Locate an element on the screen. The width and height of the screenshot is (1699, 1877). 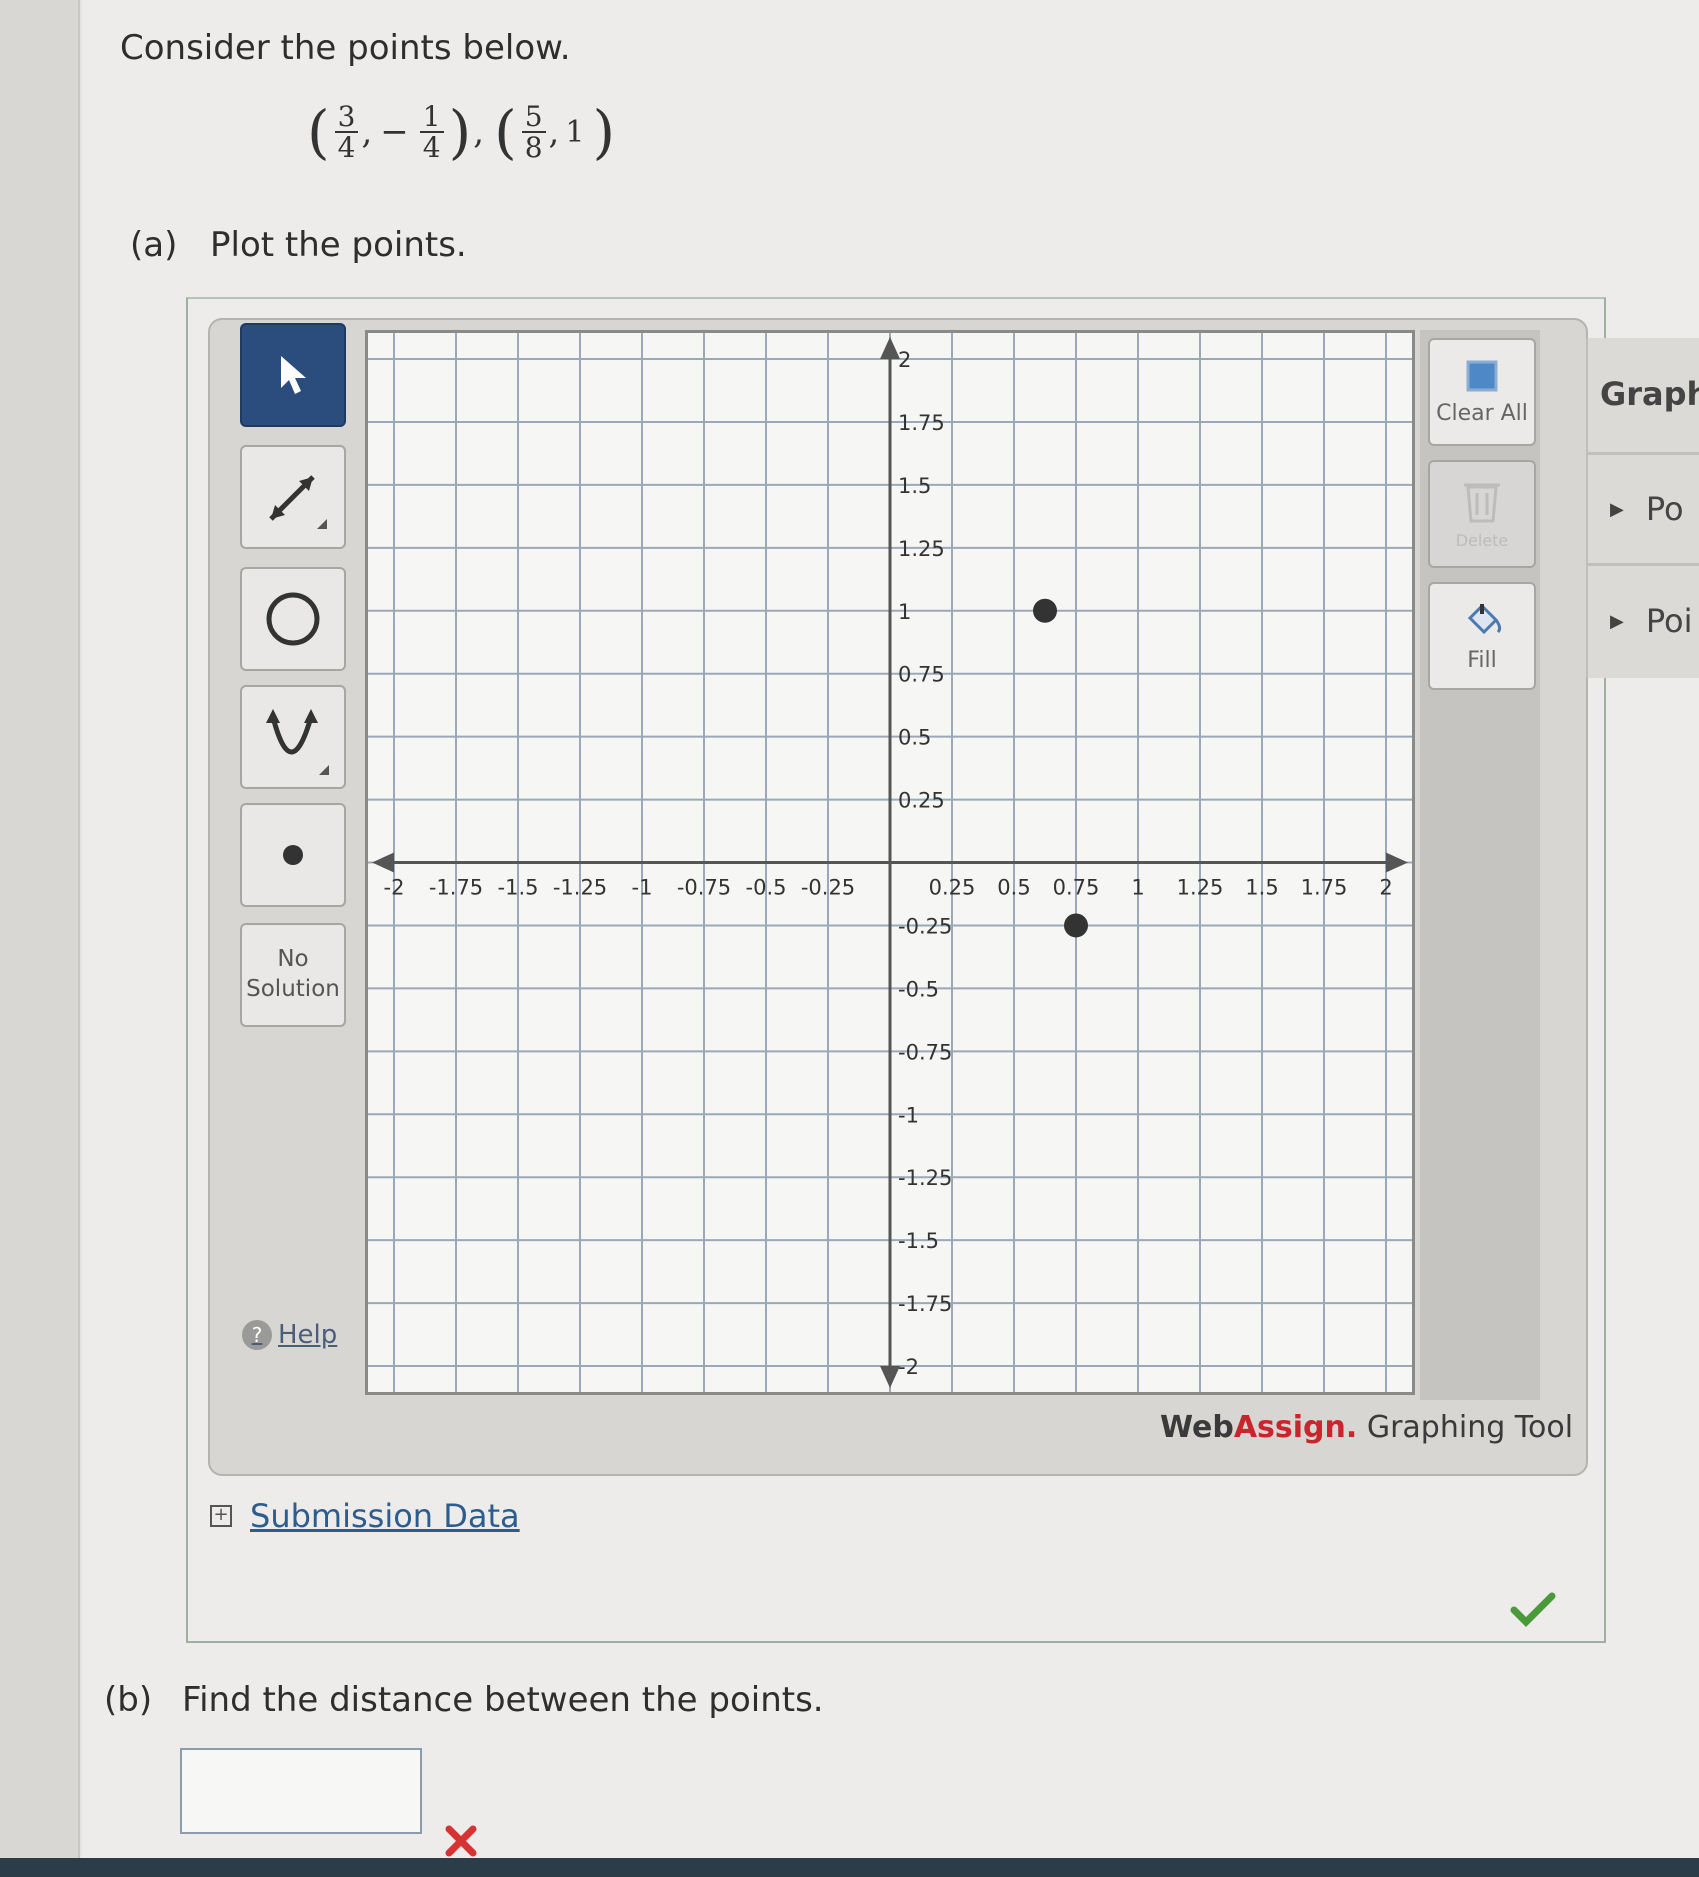
x-tick-label: -0.25 is located at coordinates (828, 888).